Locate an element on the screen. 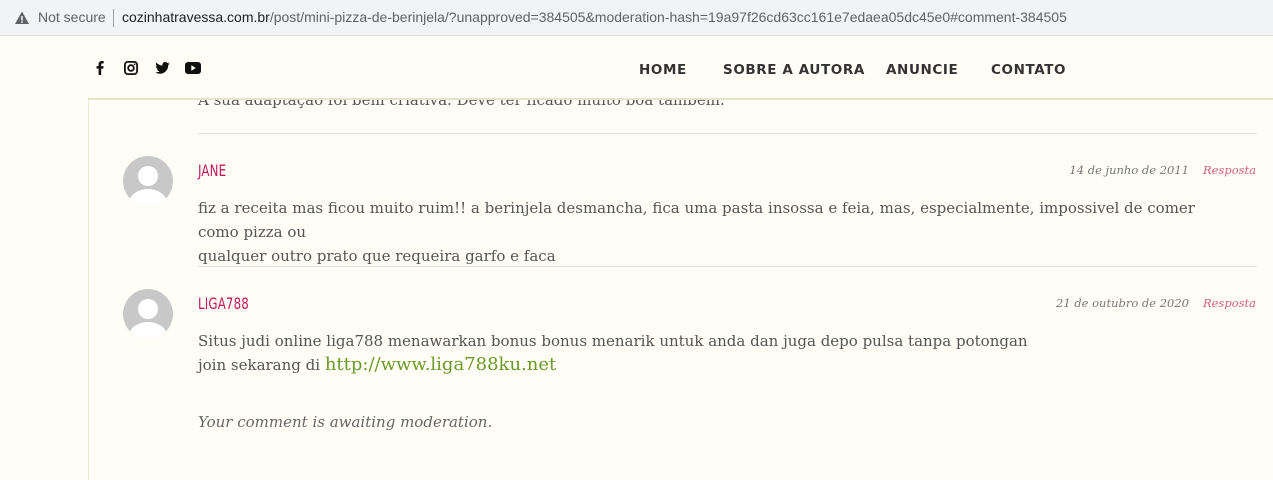  nav-contato: CONTATO is located at coordinates (1028, 70).